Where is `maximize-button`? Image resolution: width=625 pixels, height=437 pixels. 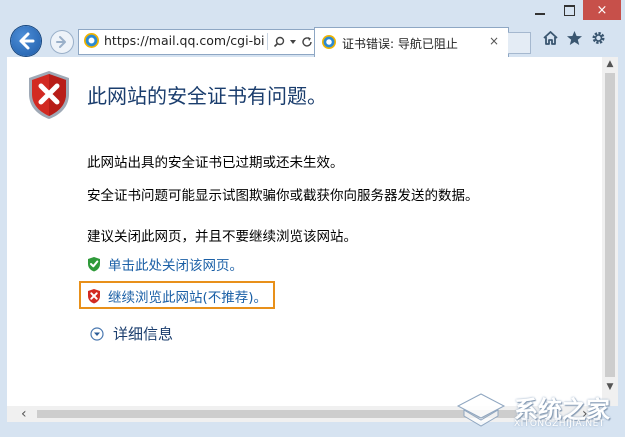
maximize-button is located at coordinates (569, 10).